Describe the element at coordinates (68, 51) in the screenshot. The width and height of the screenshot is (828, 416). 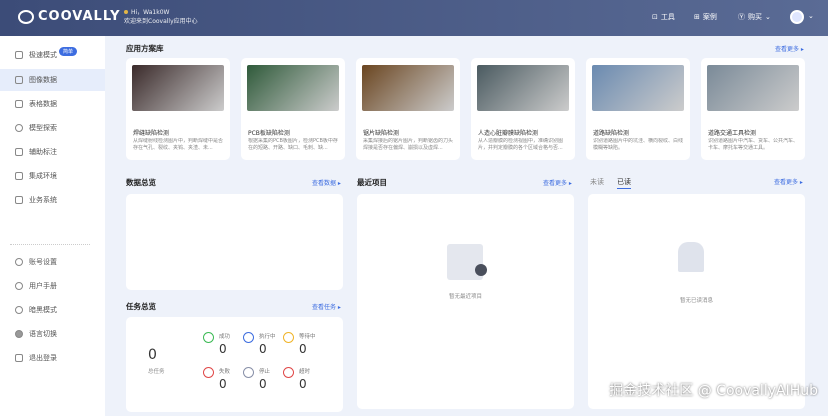
I see `badge: 简单` at that location.